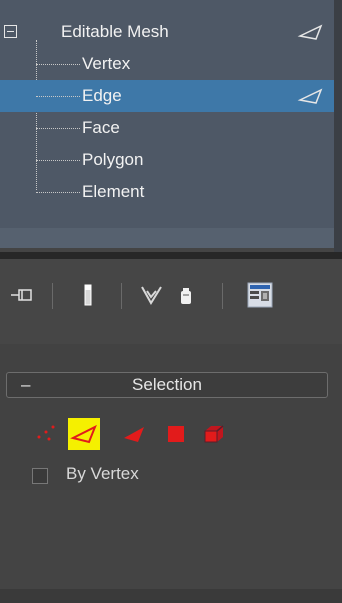 This screenshot has width=342, height=603. I want to click on by-vertex-checkbox, so click(40, 476).